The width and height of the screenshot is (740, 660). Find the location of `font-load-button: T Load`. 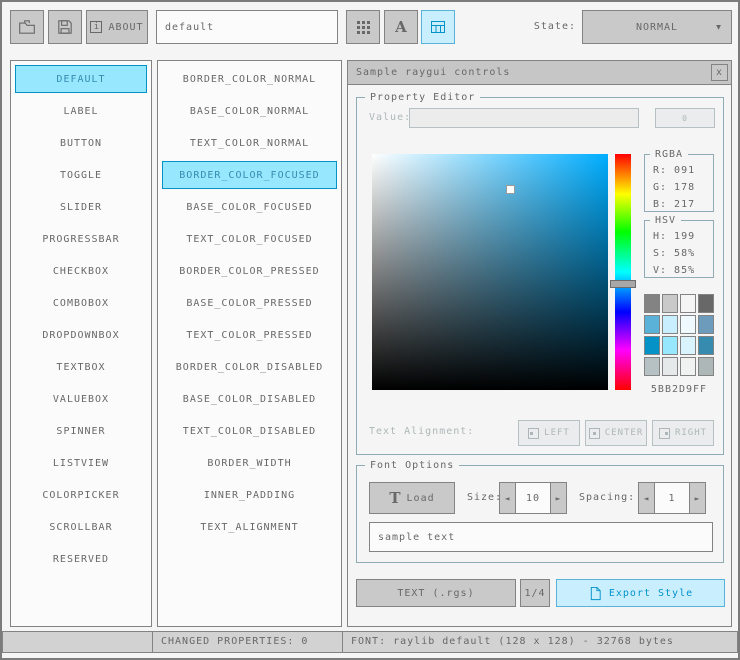

font-load-button: T Load is located at coordinates (412, 498).